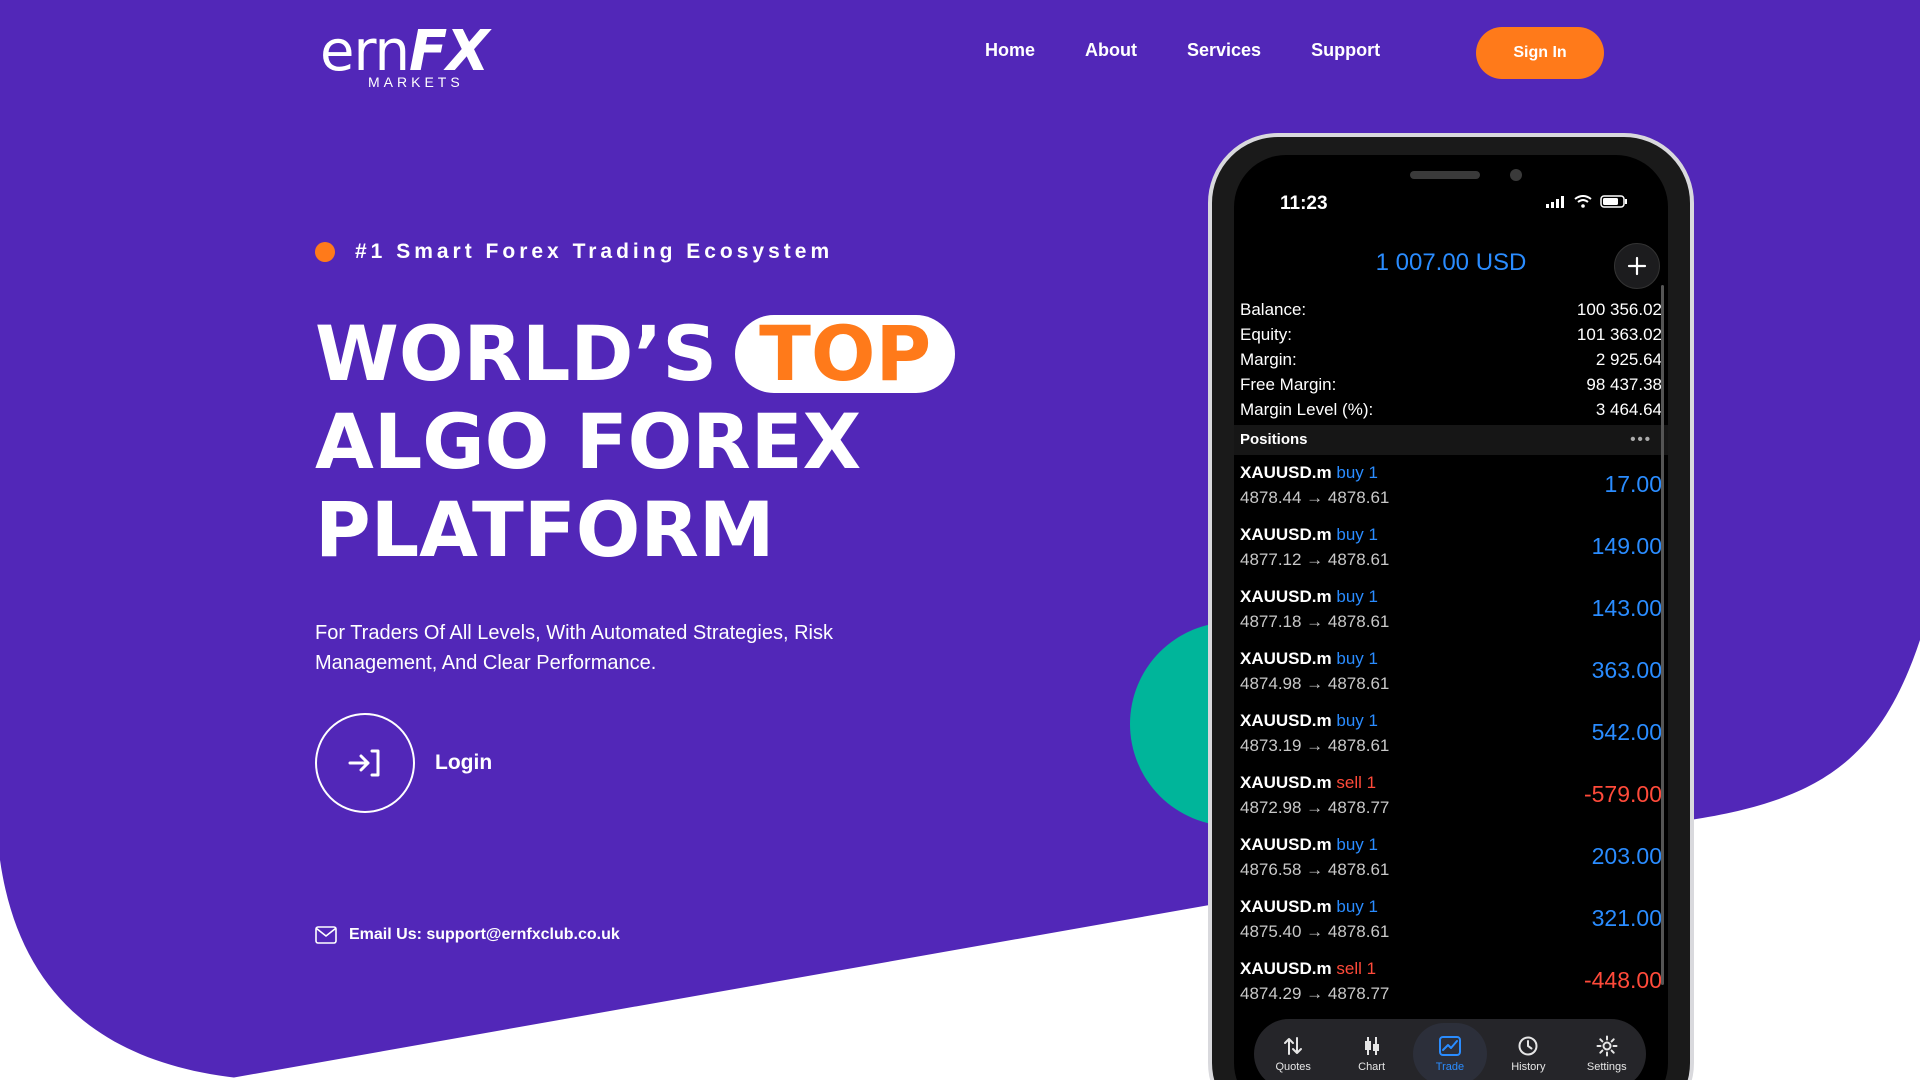  Describe the element at coordinates (1626, 546) in the screenshot. I see `position-pnl: 149.00` at that location.